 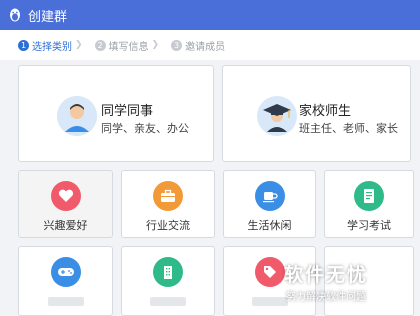 I want to click on category-label: 兴趣爱好, so click(x=65, y=225).